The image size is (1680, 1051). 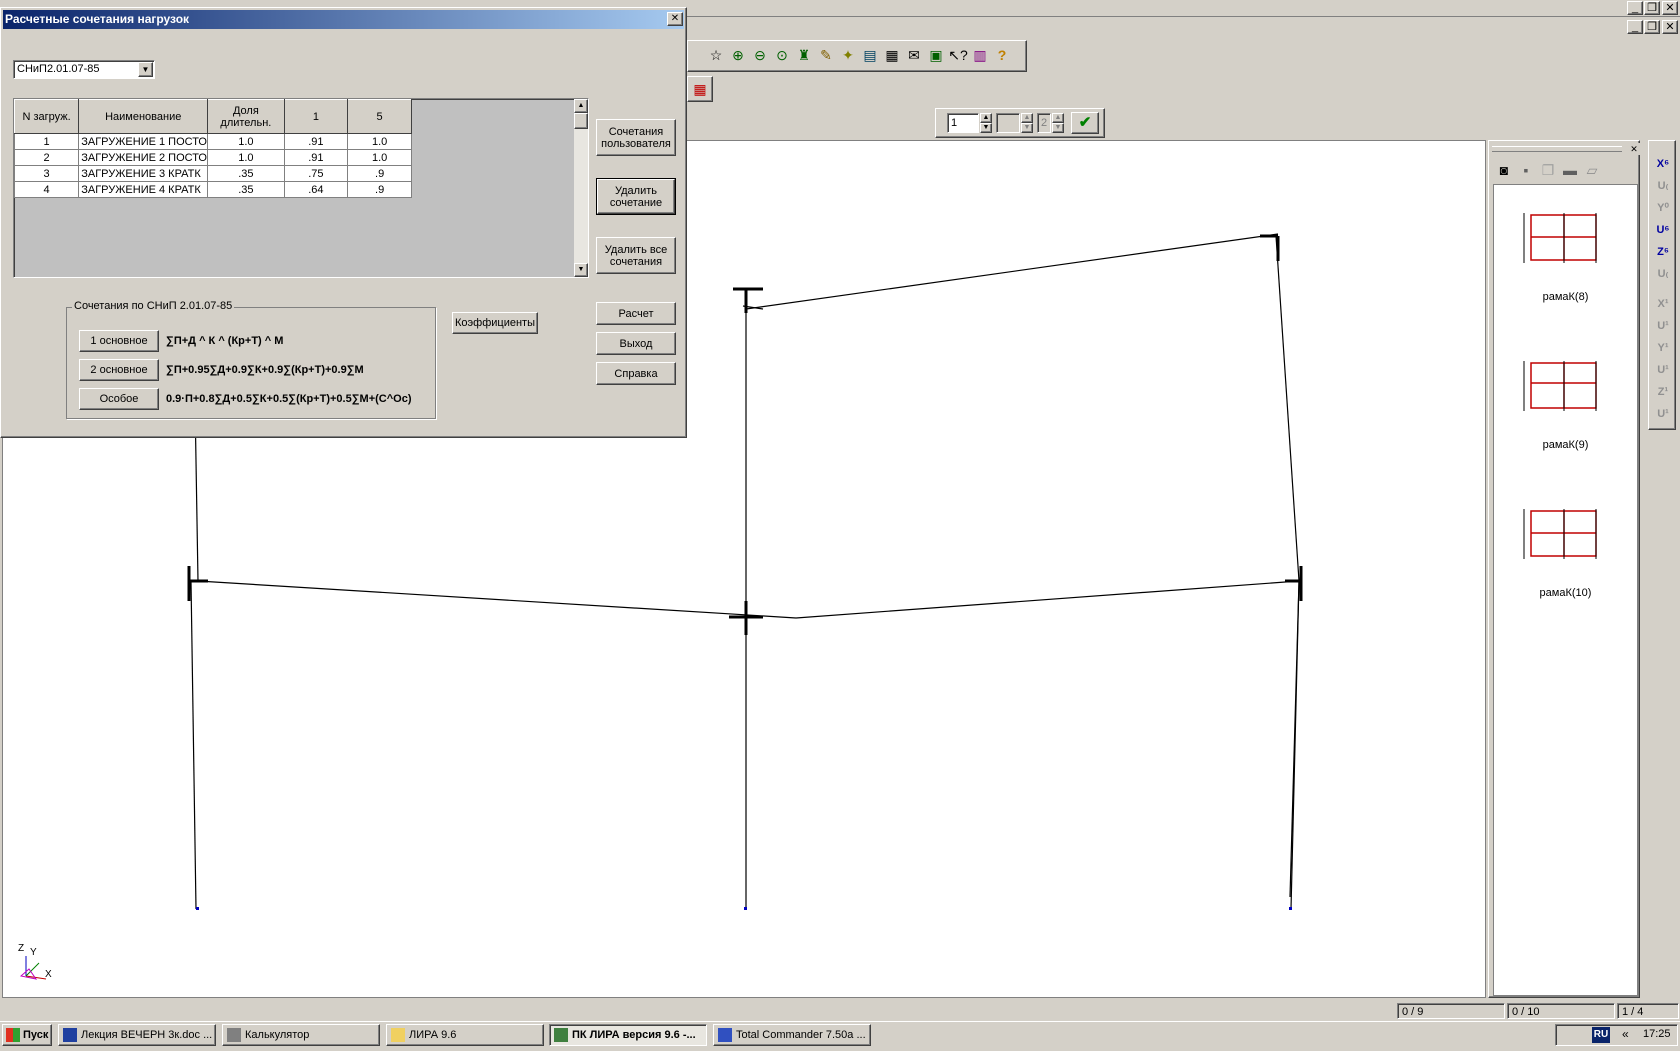 What do you see at coordinates (1027, 128) in the screenshot?
I see `combo-spin-down: ▼` at bounding box center [1027, 128].